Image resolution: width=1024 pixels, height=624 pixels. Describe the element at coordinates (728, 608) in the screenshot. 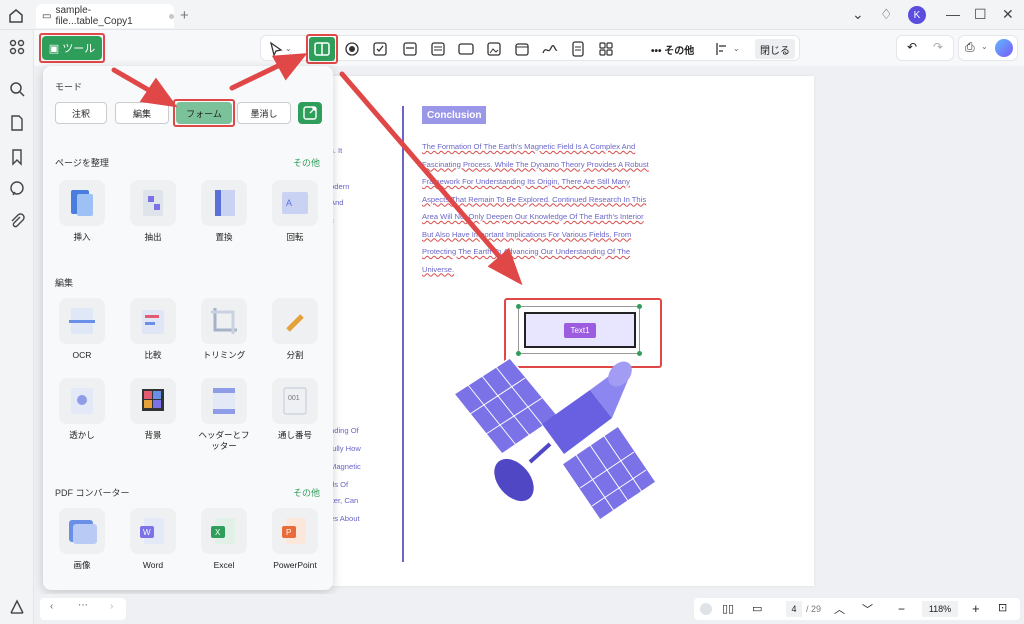

I see `reading-mode-icon: ▯▯` at that location.